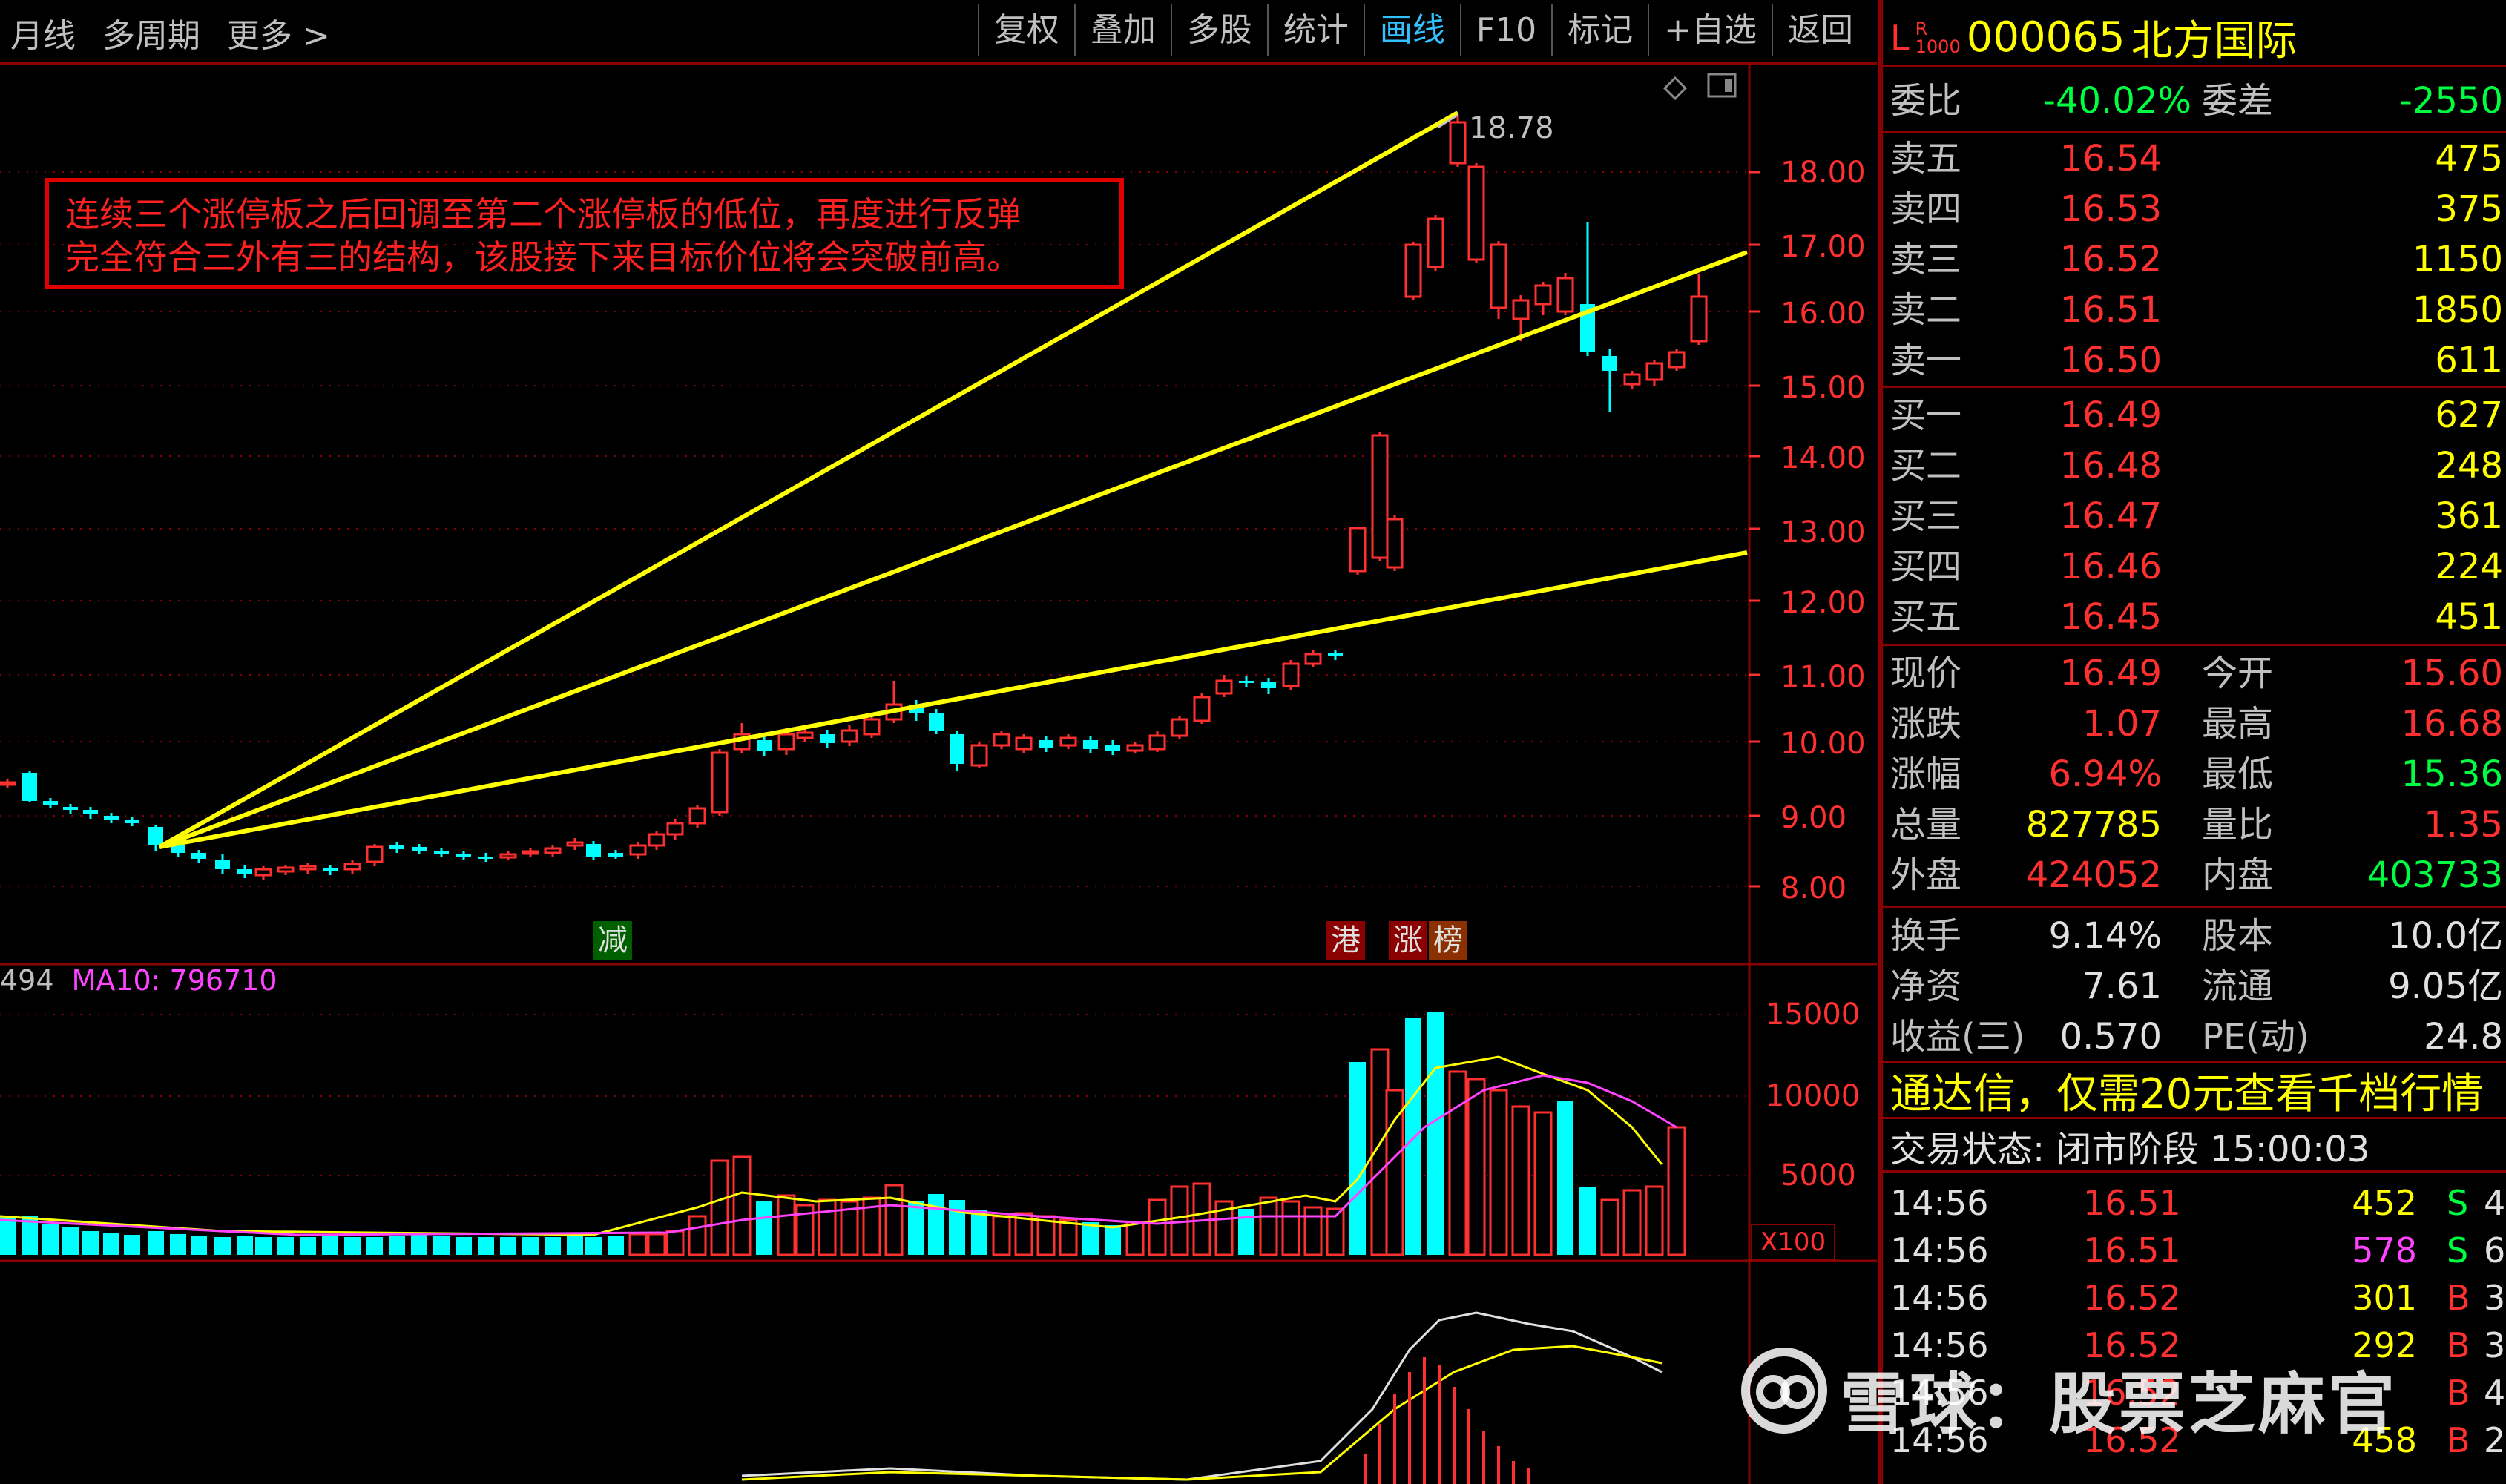  Describe the element at coordinates (2186, 1091) in the screenshot. I see `upgrade-ad-link: 通达信，仅需20元查看千档行情` at that location.